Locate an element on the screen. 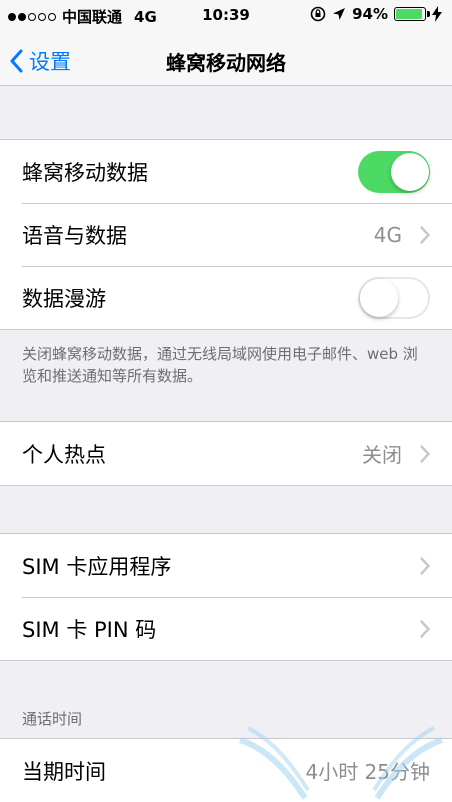  hotspot-value: 关闭 is located at coordinates (382, 455).